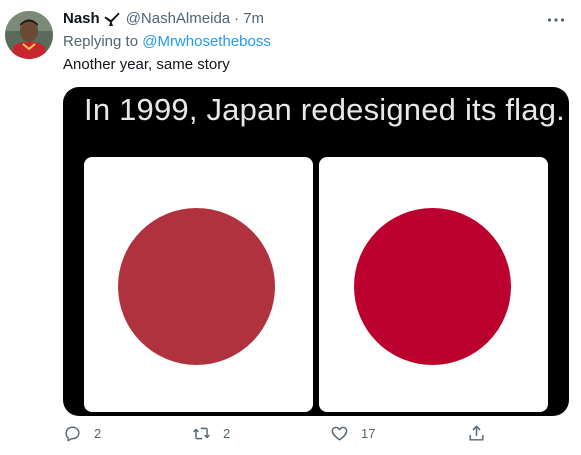 The height and width of the screenshot is (455, 581). I want to click on more-options-icon, so click(556, 20).